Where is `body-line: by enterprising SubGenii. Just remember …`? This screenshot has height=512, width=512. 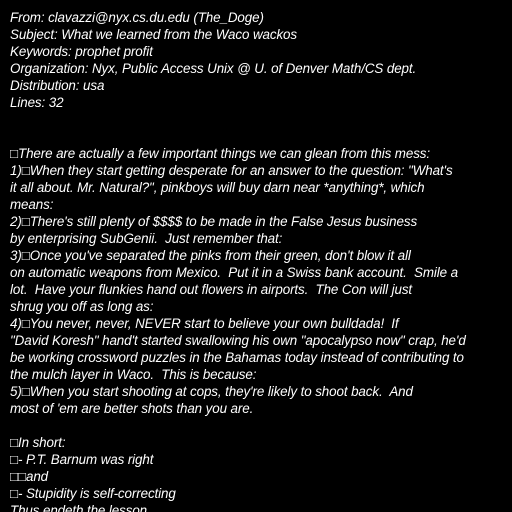
body-line: by enterprising SubGenii. Just remember … is located at coordinates (146, 238).